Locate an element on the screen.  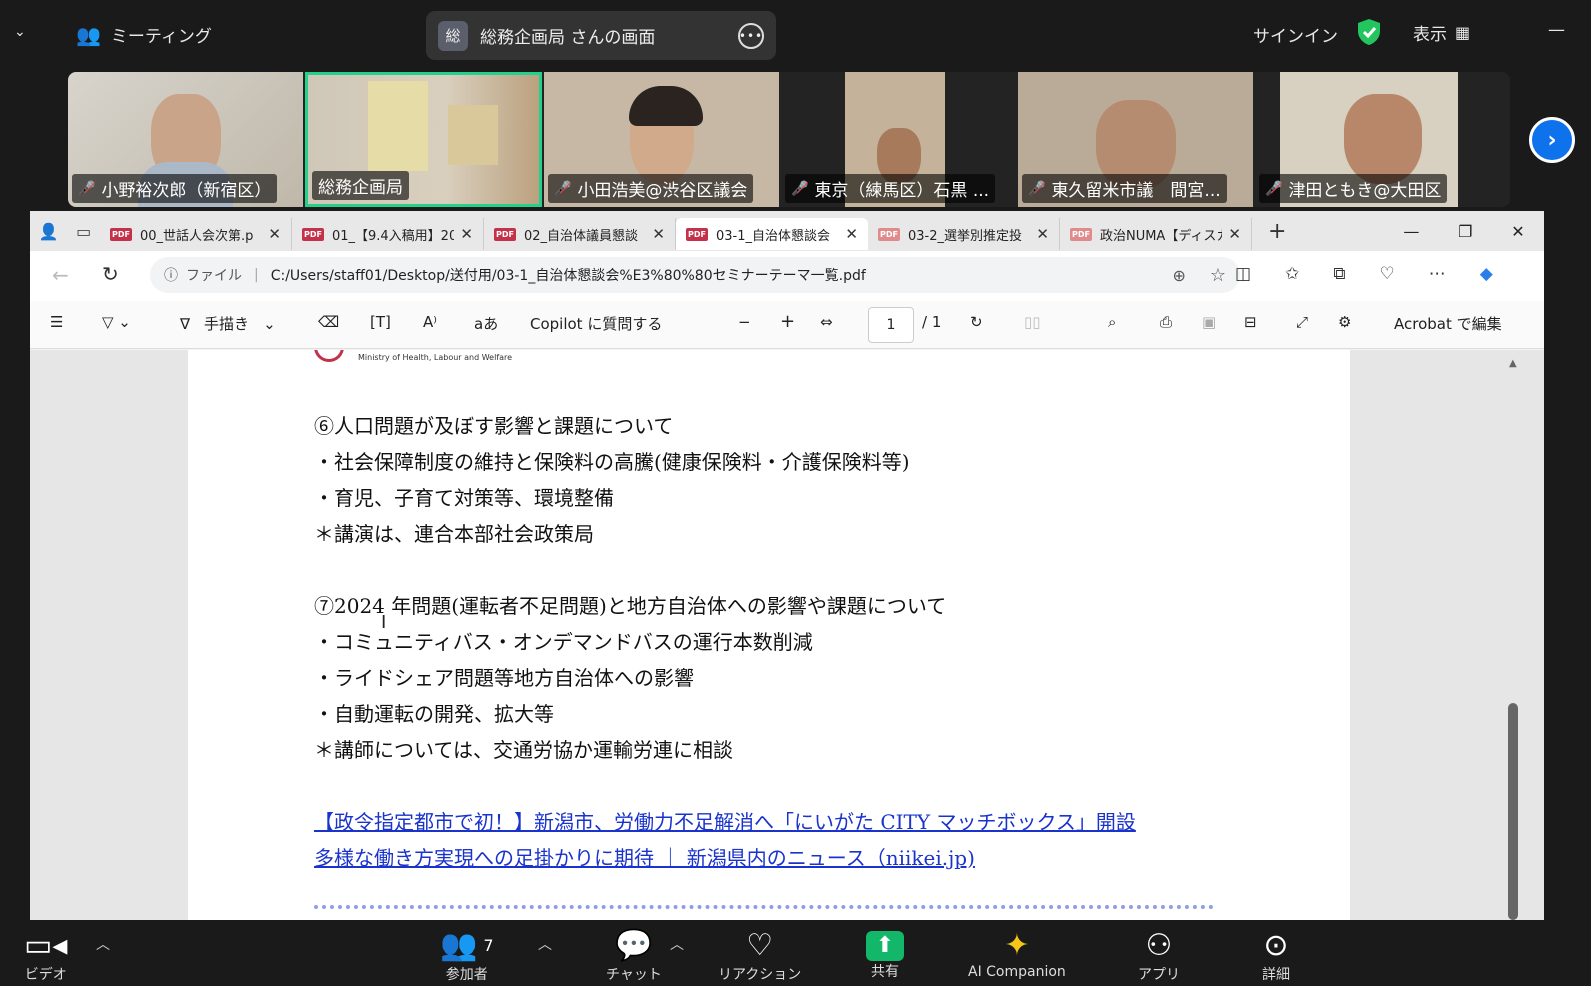
apps-button: ⚇ アプリ is located at coordinates (1159, 956).